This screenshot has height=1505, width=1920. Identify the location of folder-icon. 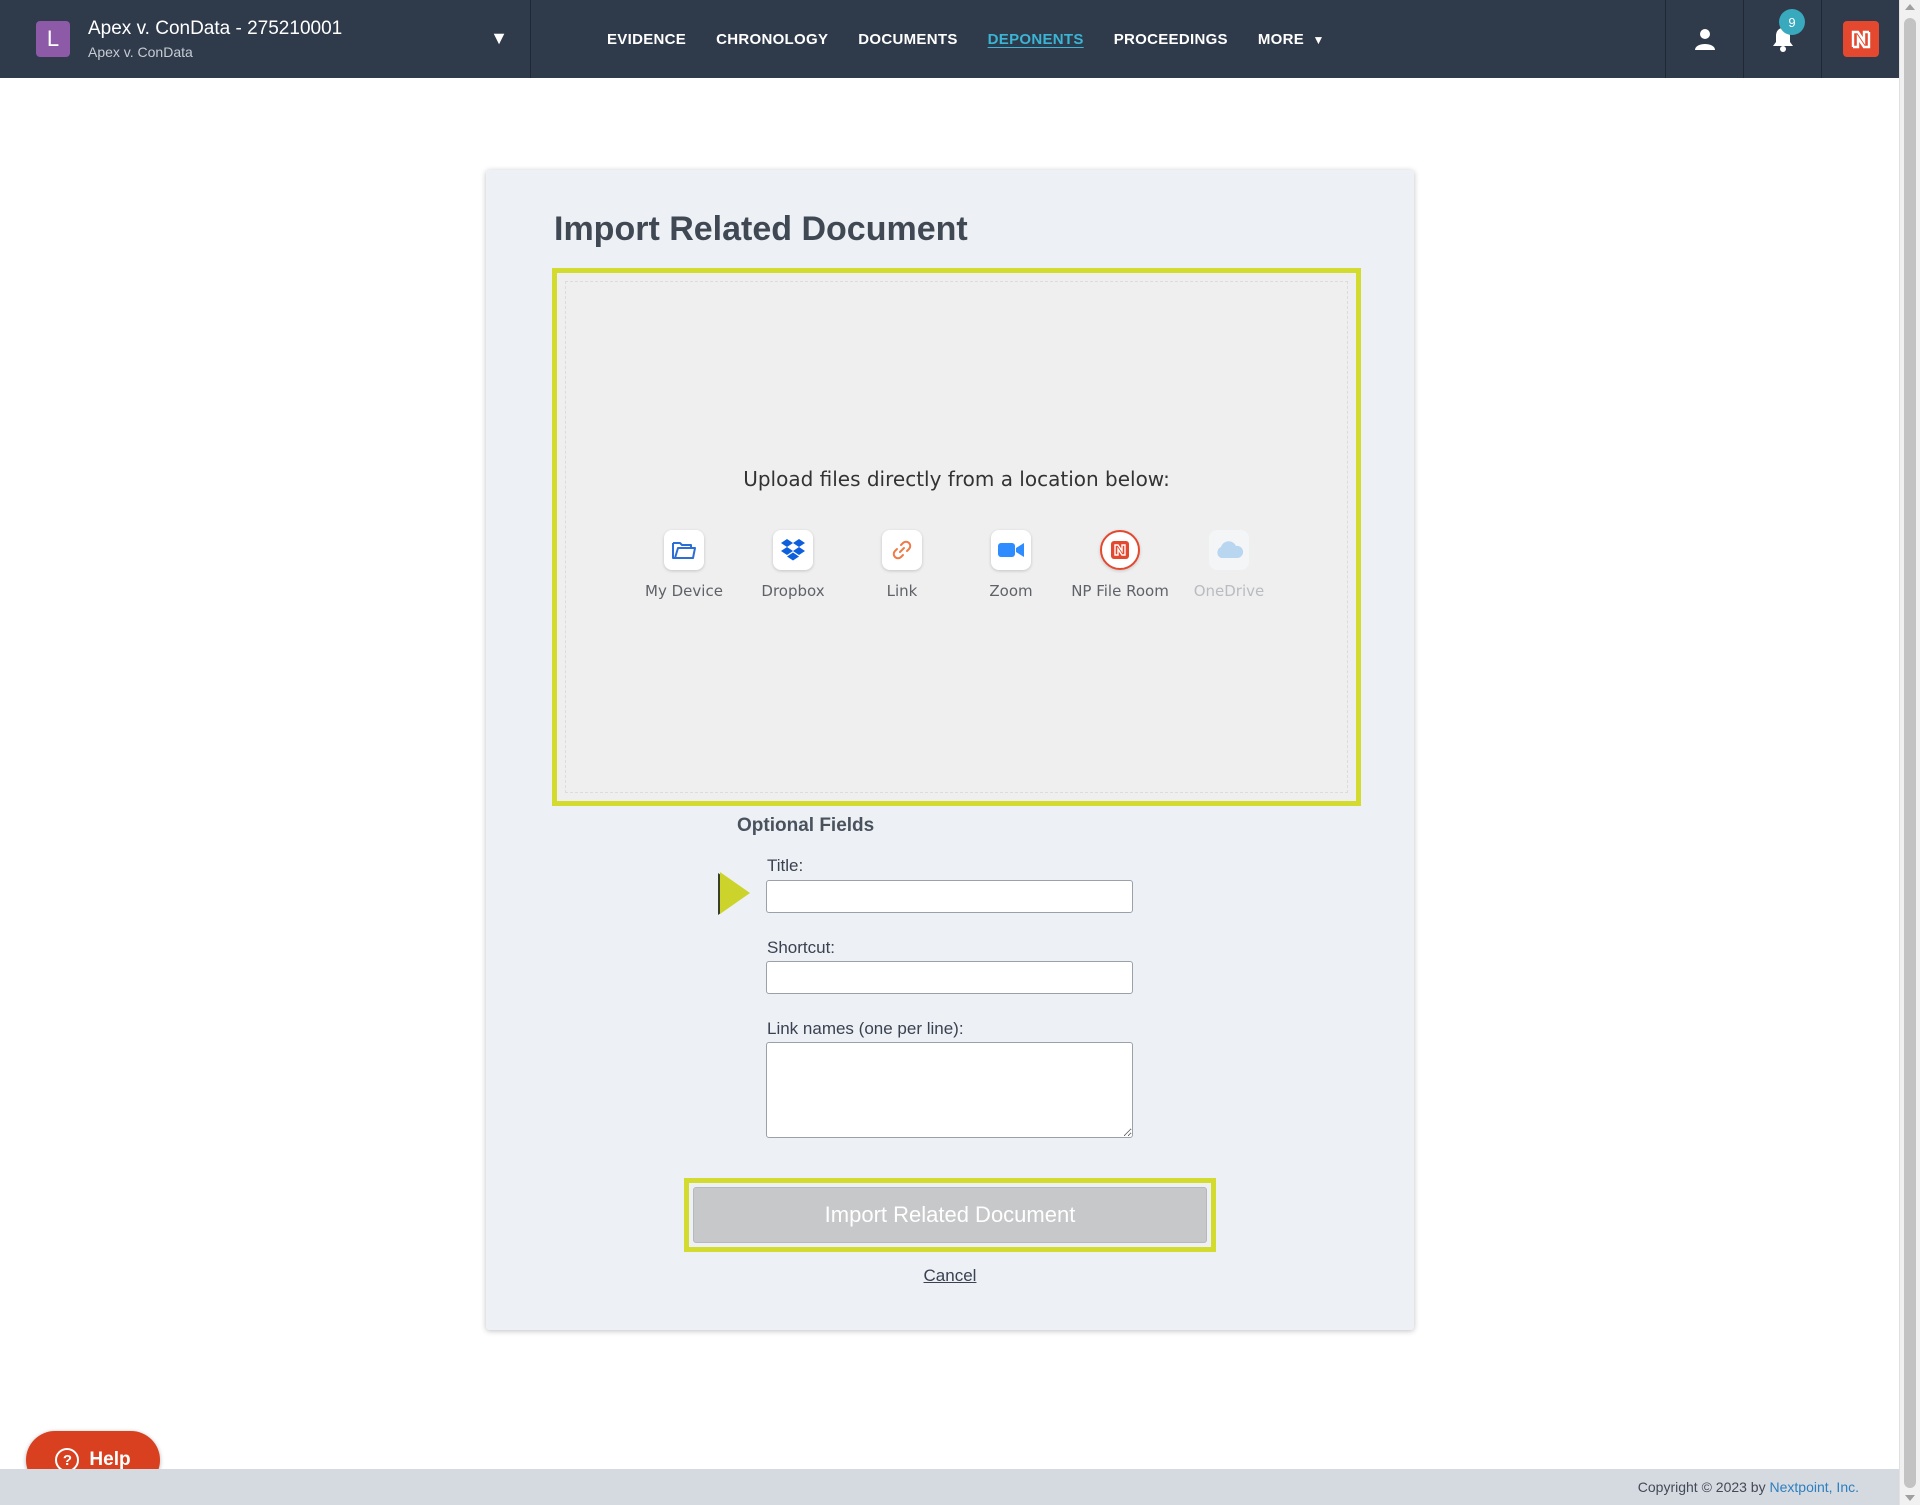
(684, 550).